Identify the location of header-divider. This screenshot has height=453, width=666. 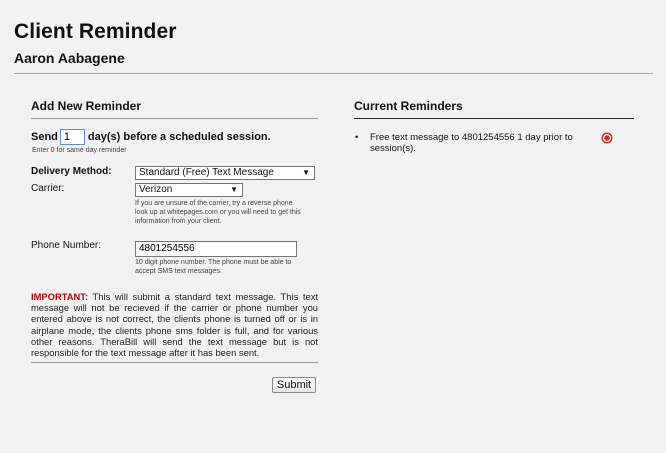
(333, 73).